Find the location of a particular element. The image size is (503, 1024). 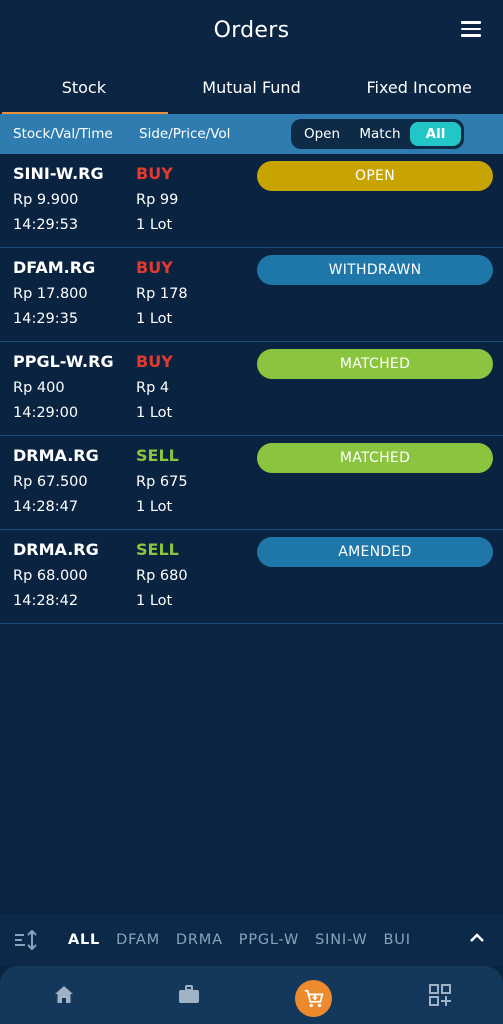

filter-match-button: Match is located at coordinates (380, 134).